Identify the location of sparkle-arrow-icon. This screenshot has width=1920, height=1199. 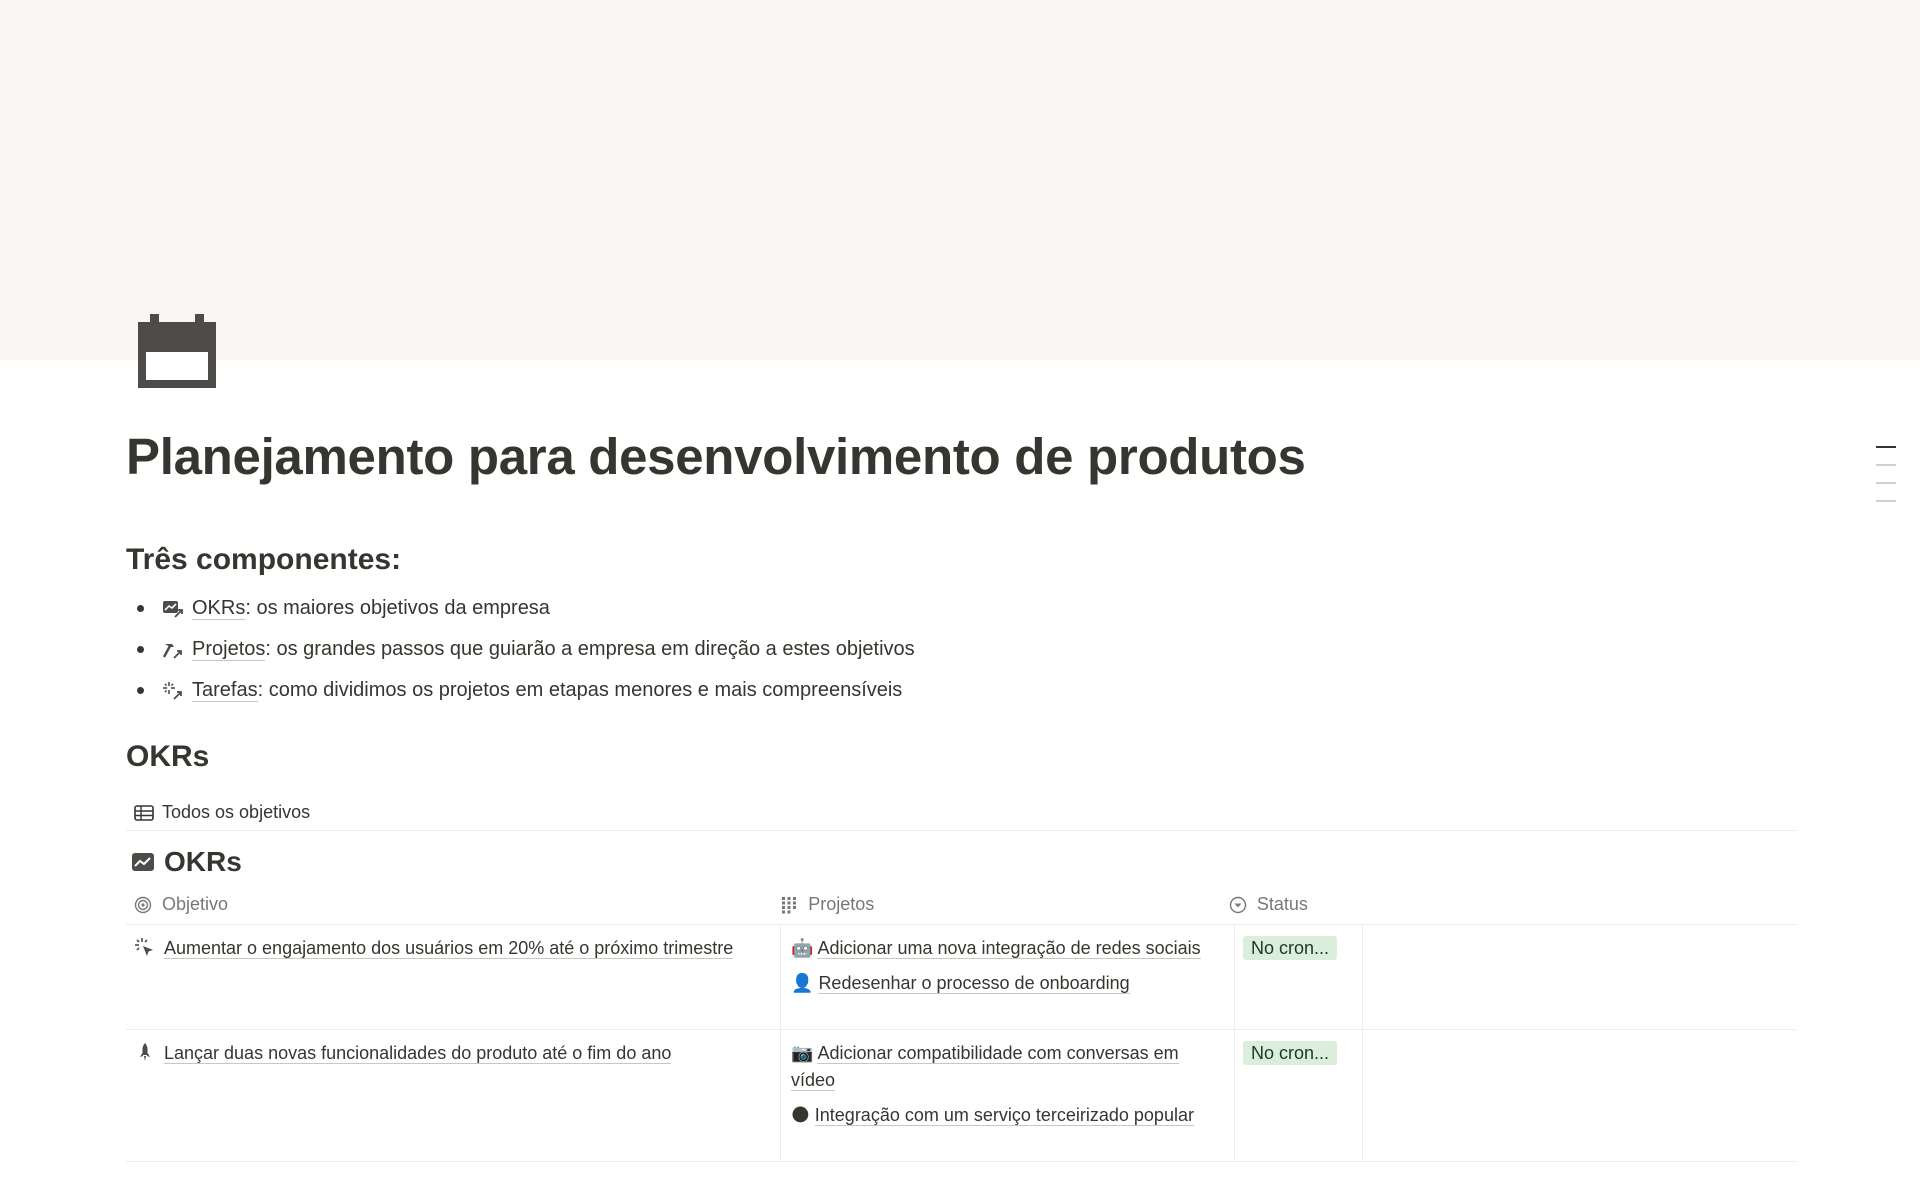
(172, 691).